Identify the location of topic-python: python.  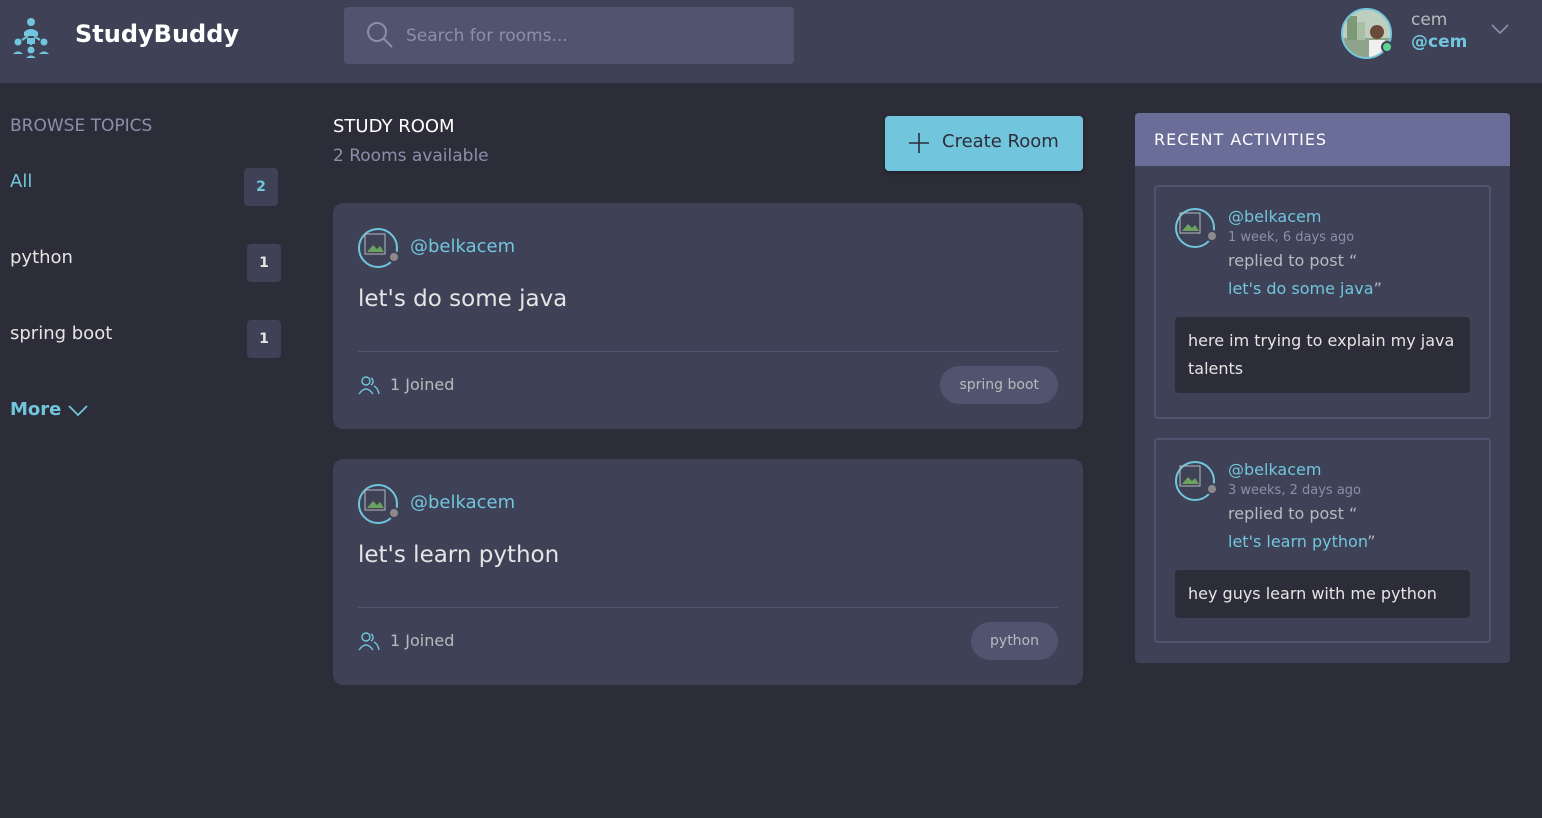
(41, 257).